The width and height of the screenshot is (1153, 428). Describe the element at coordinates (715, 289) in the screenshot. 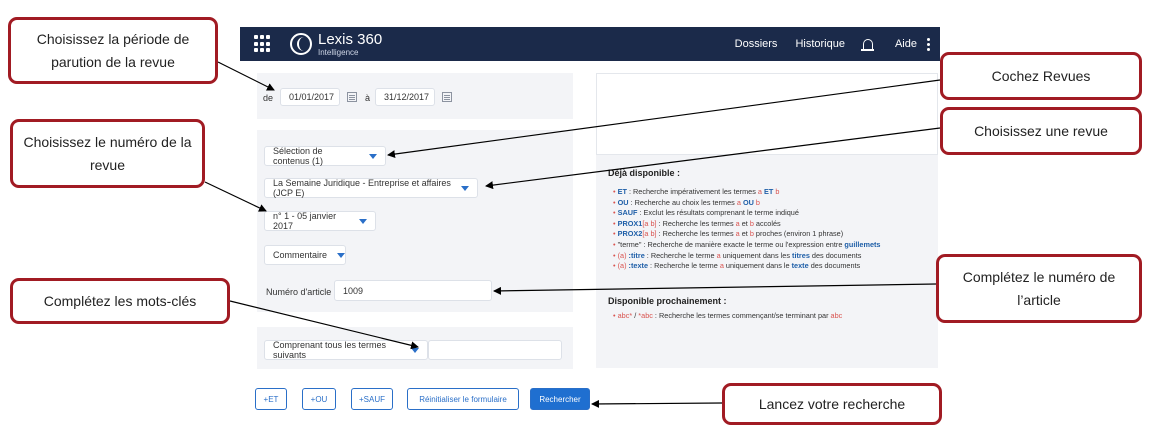

I see `arrow-article` at that location.